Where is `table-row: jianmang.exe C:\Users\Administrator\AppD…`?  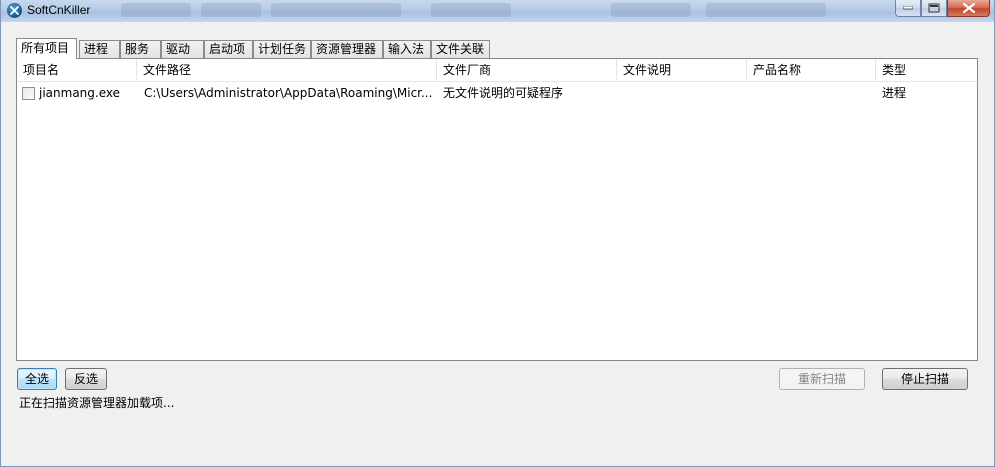
table-row: jianmang.exe C:\Users\Administrator\AppD… is located at coordinates (497, 93).